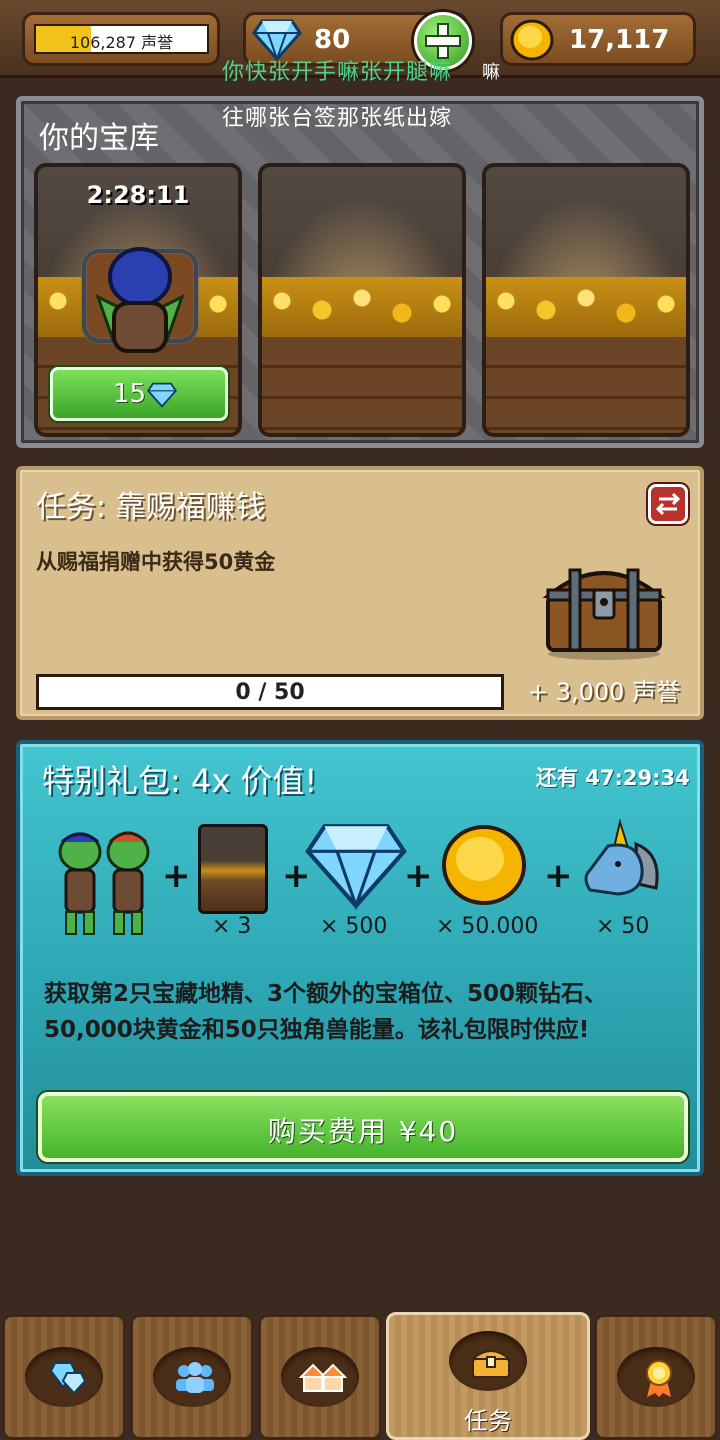 This screenshot has width=720, height=1440. I want to click on offer-title: 特别礼包: 4x 价值!, so click(180, 781).